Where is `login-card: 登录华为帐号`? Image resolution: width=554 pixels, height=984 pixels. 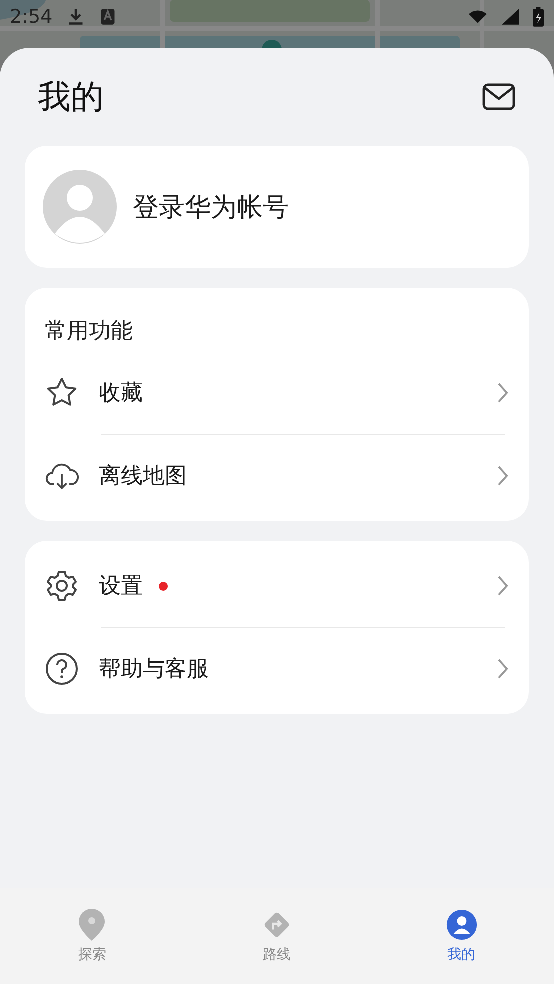
login-card: 登录华为帐号 is located at coordinates (277, 207).